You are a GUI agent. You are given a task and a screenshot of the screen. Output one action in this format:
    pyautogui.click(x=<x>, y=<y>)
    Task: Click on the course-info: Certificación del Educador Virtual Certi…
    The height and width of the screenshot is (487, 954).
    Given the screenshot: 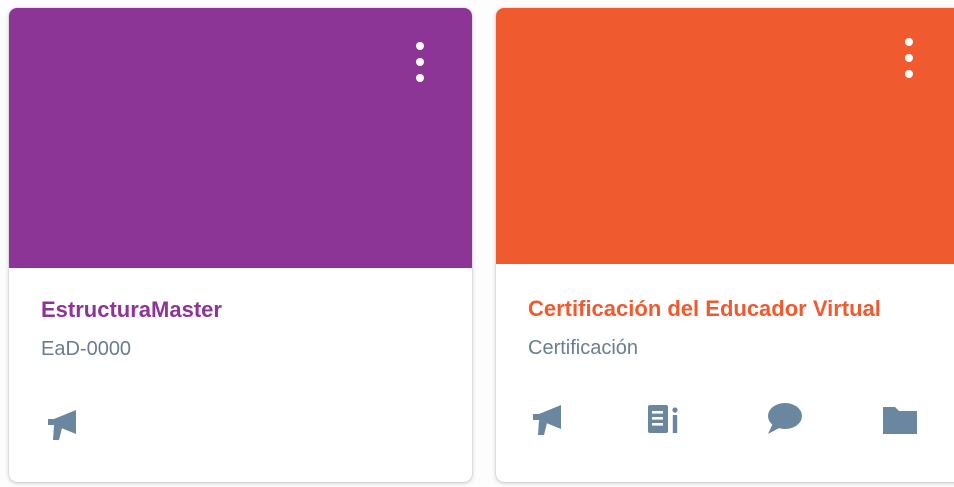 What is the action you would take?
    pyautogui.click(x=741, y=328)
    